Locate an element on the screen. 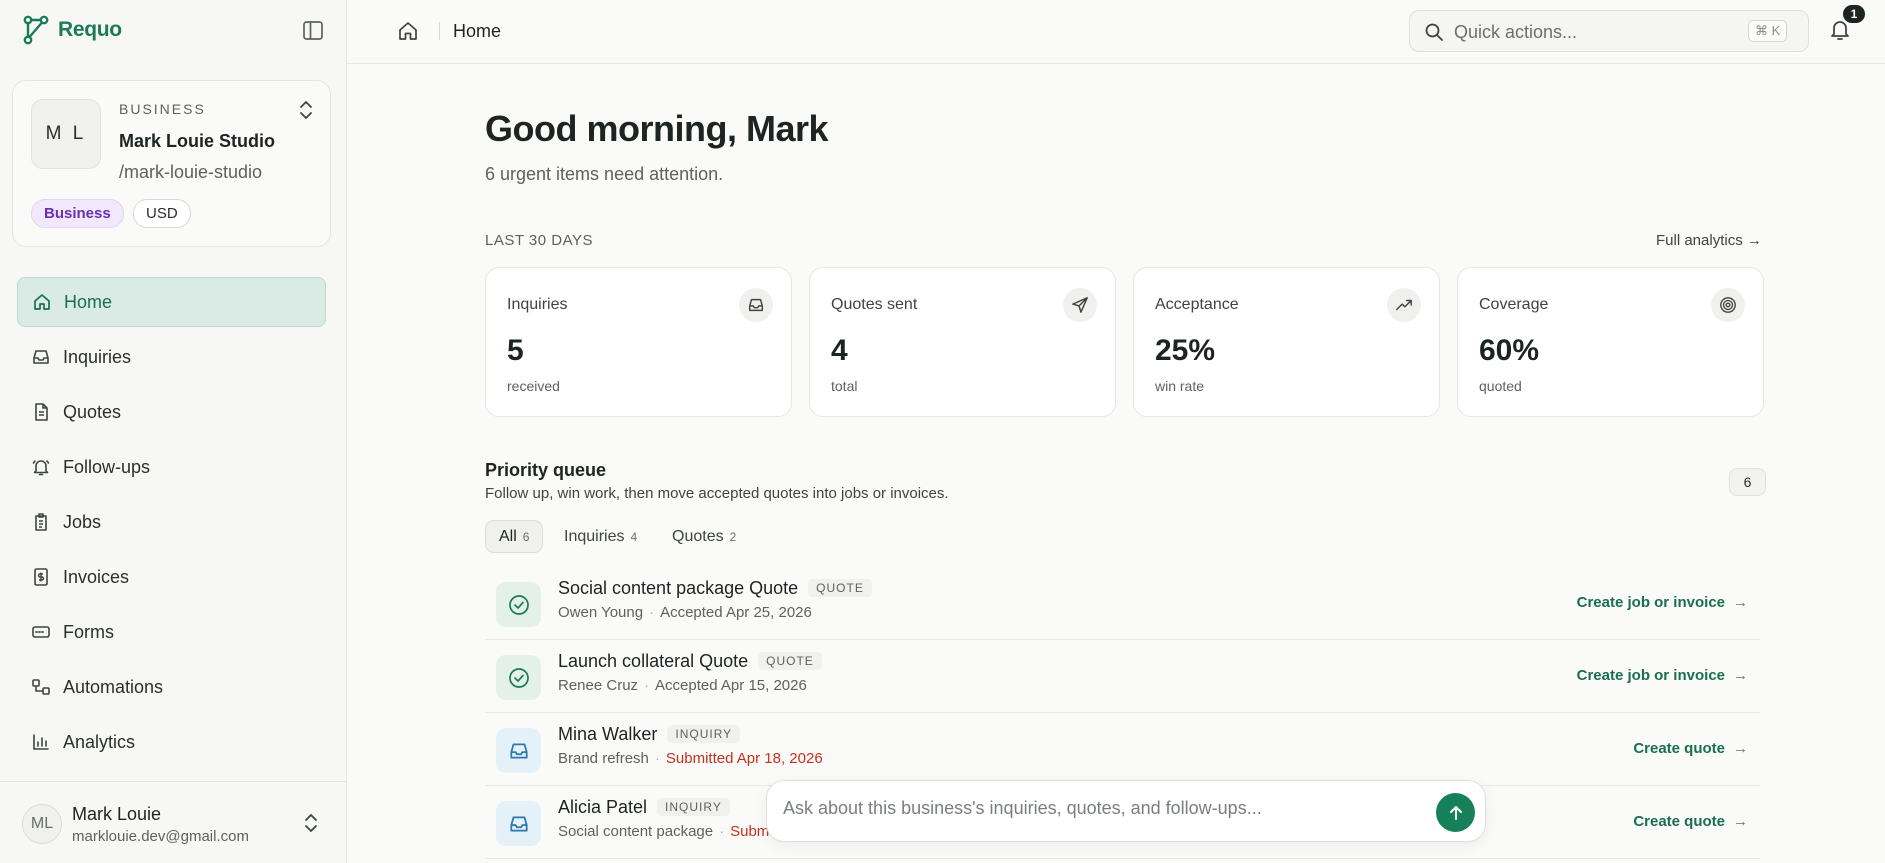  stat-caption: total is located at coordinates (844, 386).